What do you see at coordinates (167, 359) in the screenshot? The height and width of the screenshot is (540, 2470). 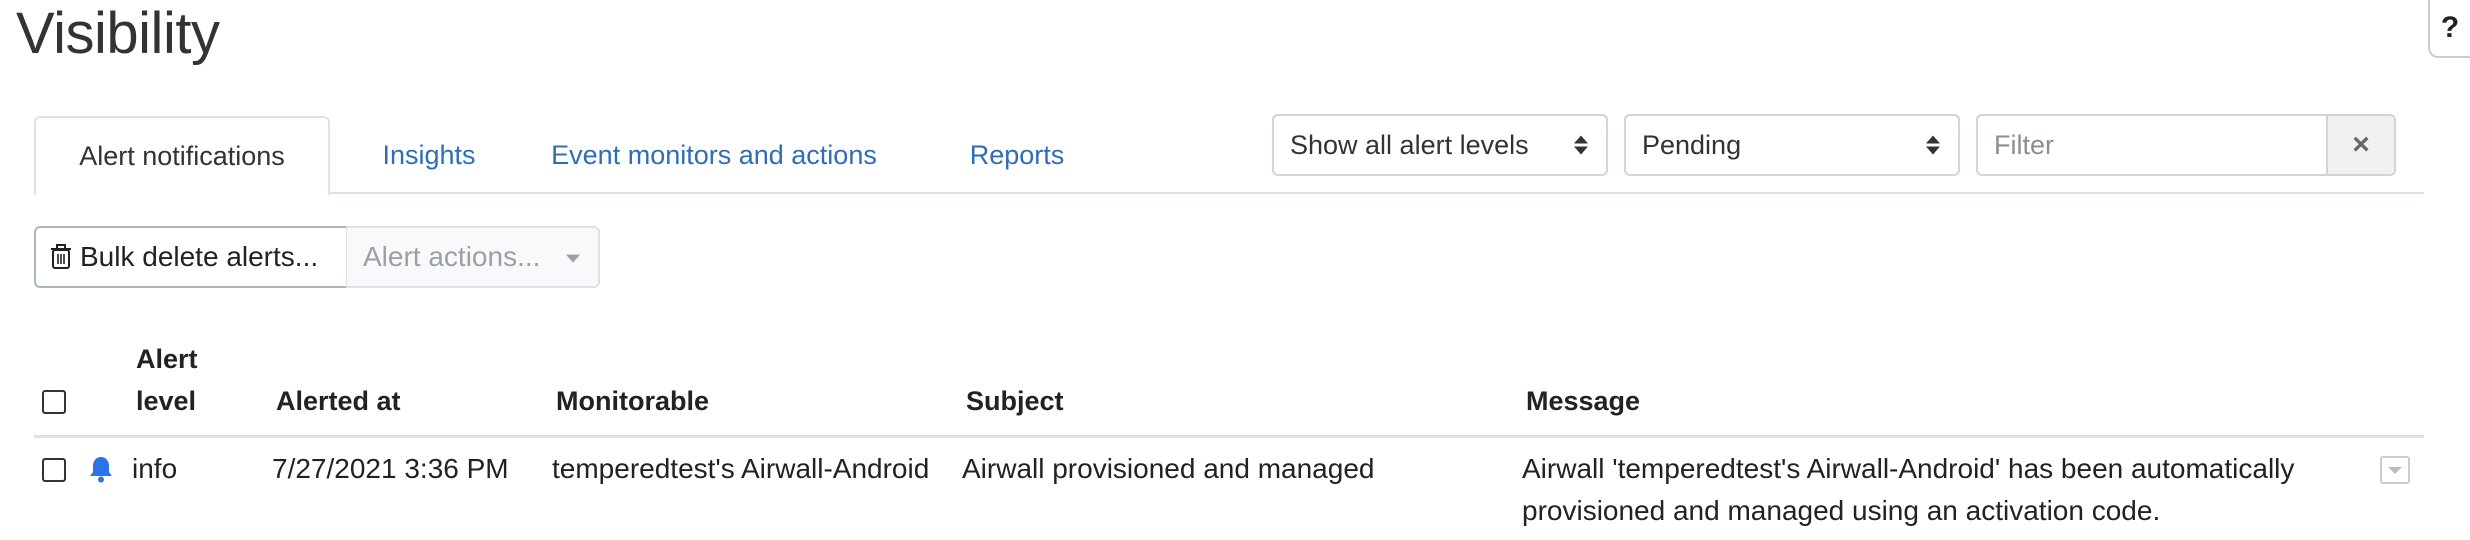 I see `column-header-alert-level-line1: Alert` at bounding box center [167, 359].